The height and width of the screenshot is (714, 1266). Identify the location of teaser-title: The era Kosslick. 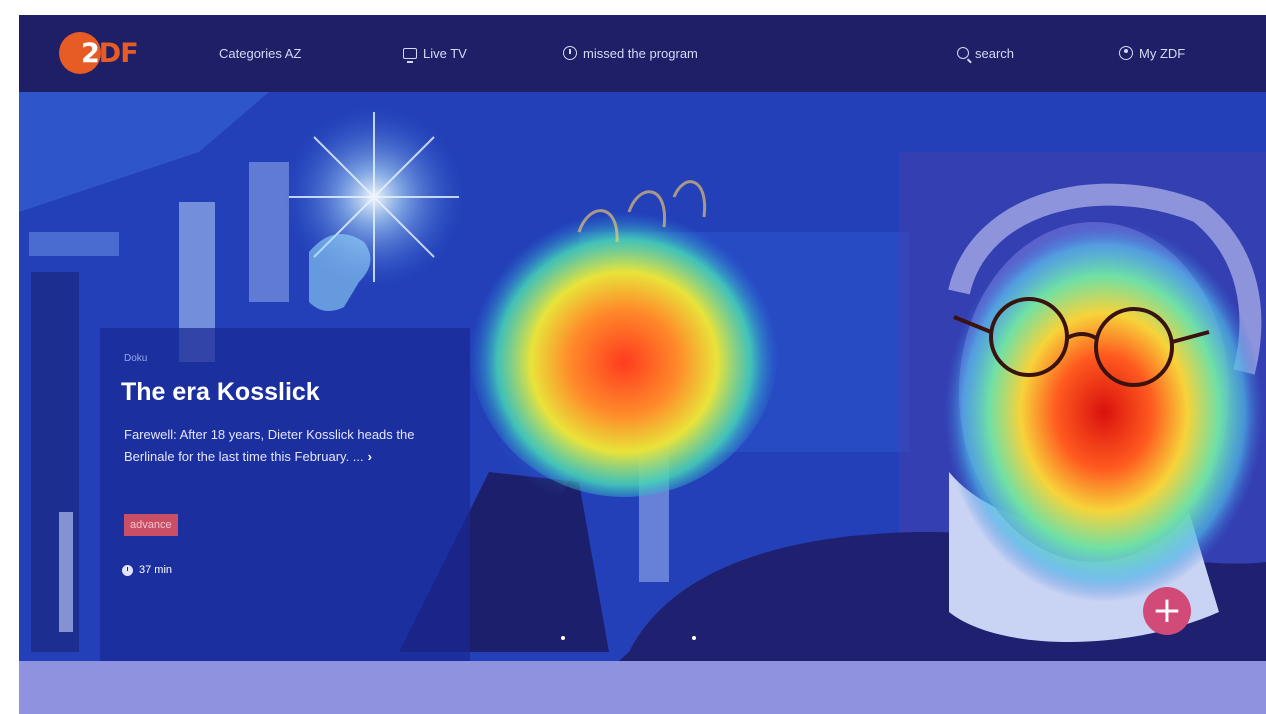
(220, 392).